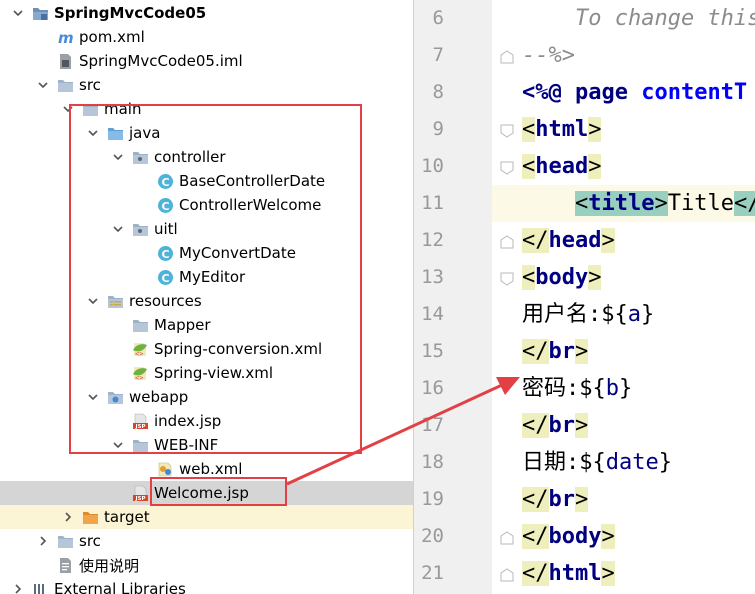 This screenshot has height=594, width=755. I want to click on code-text: </html>, so click(568, 573).